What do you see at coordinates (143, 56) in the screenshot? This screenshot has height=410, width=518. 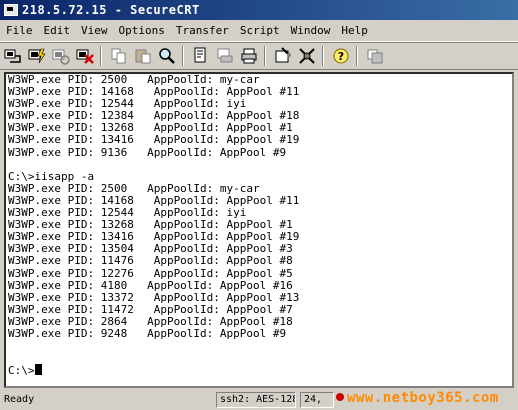 I see `paste-icon` at bounding box center [143, 56].